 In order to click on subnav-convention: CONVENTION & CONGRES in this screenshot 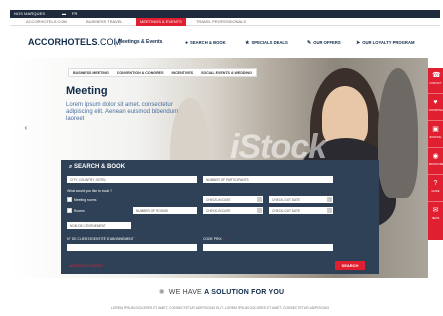, I will do `click(140, 72)`.